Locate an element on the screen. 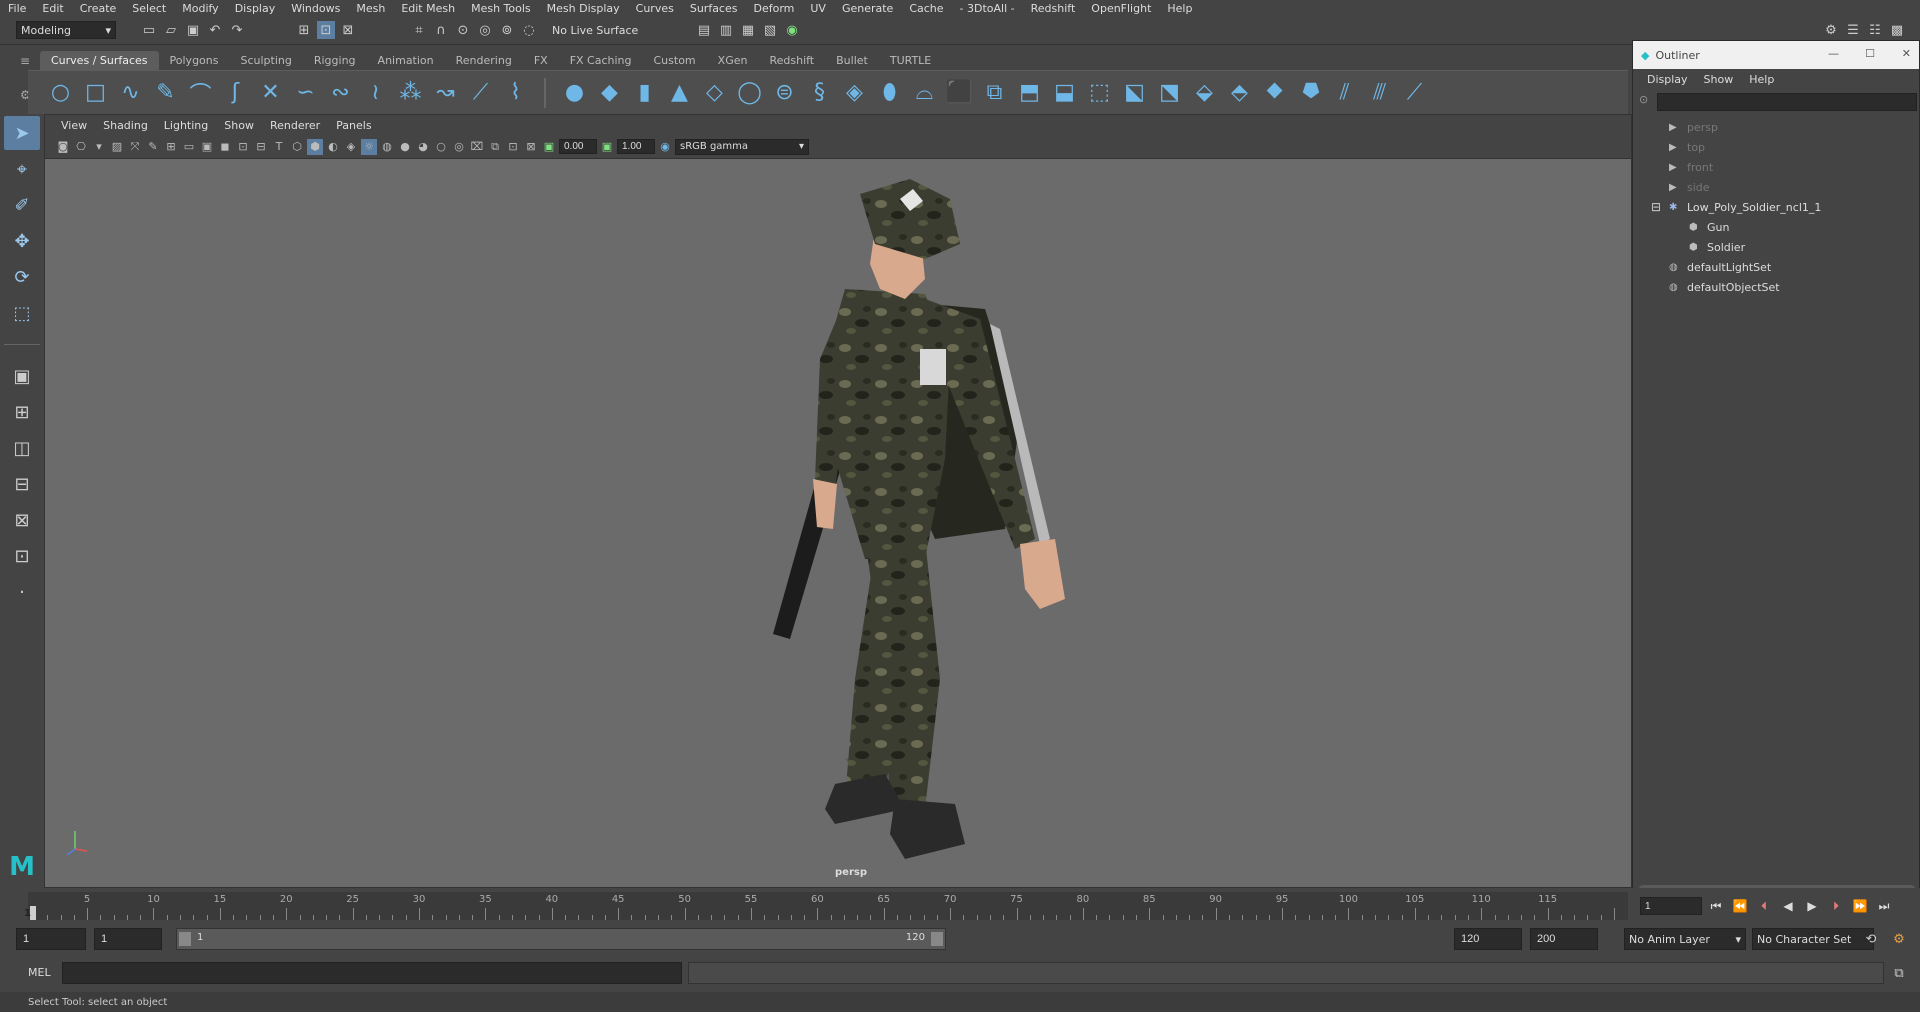  animation-end-field is located at coordinates (1564, 939).